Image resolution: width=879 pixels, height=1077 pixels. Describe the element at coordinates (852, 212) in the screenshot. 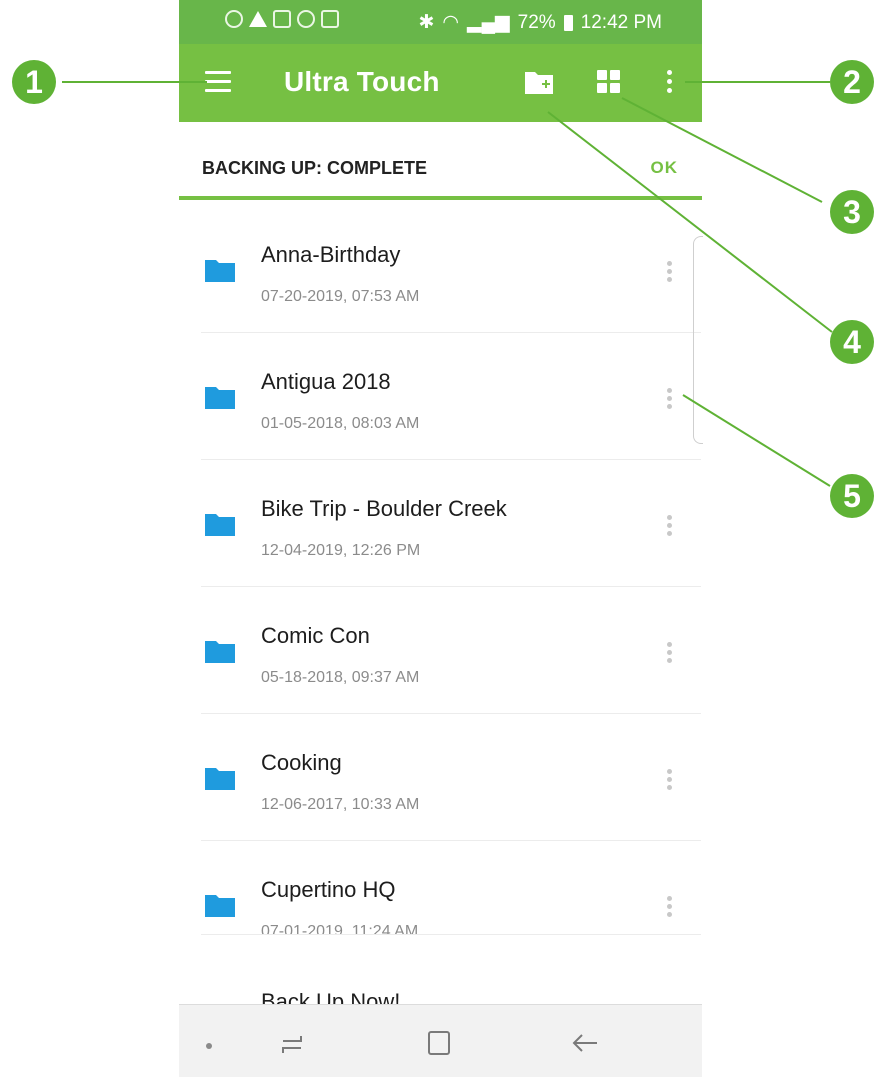

I see `callout-3: 3` at that location.